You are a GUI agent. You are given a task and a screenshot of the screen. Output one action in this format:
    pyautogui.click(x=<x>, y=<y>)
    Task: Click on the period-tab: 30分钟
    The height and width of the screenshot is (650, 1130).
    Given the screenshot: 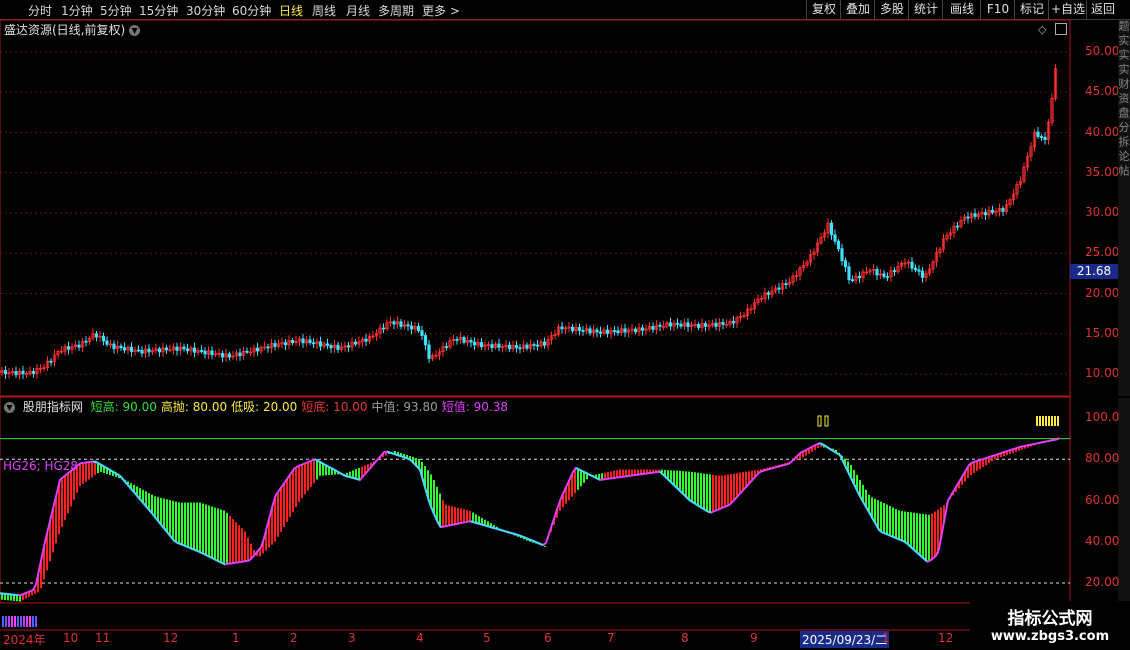 What is the action you would take?
    pyautogui.click(x=205, y=10)
    